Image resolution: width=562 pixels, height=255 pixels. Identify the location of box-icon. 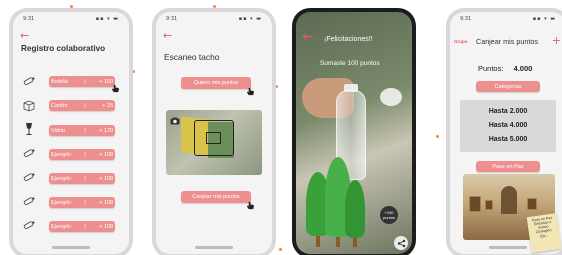
(29, 105).